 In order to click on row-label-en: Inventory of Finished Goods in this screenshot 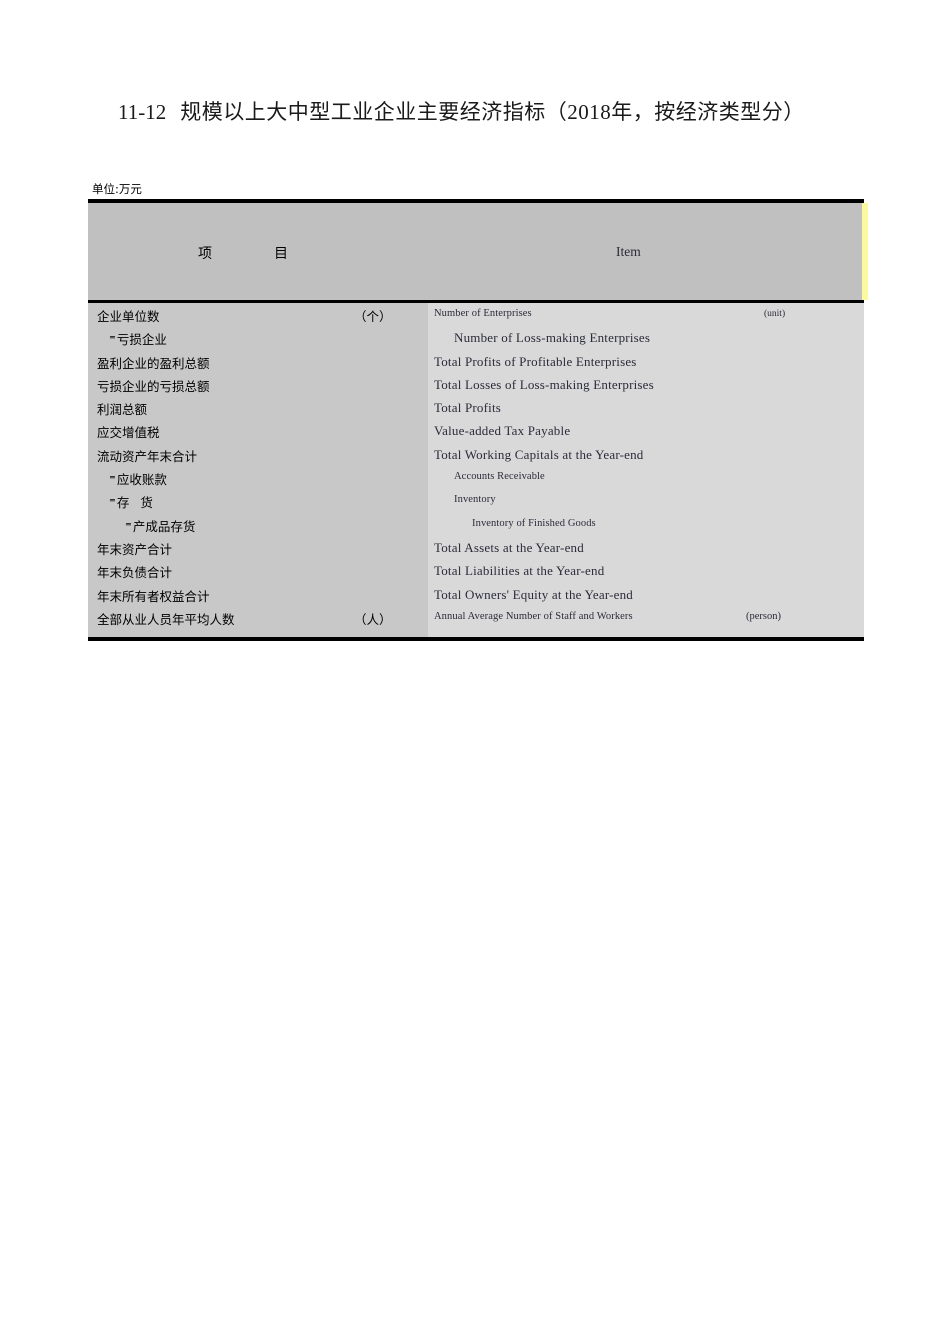, I will do `click(534, 523)`.